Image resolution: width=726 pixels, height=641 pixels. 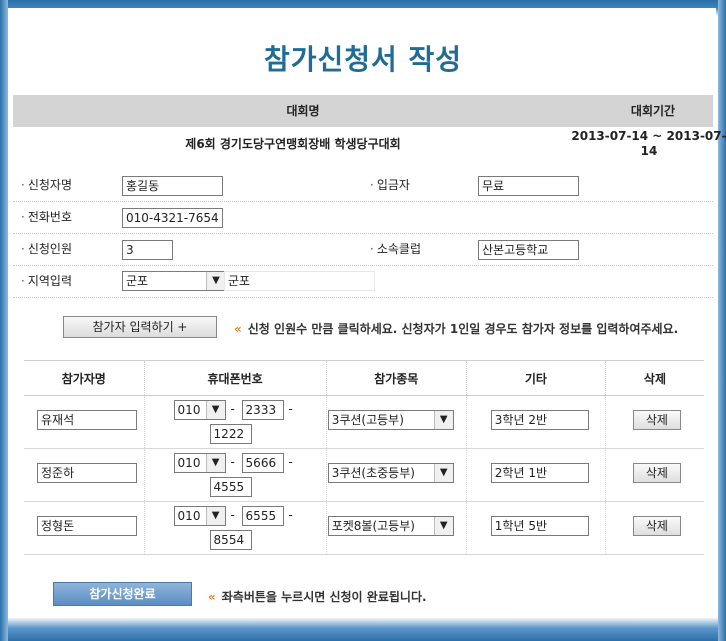 What do you see at coordinates (363, 250) in the screenshot?
I see `form-row-count: 신청인원 3 소속클럽 산본고등학교` at bounding box center [363, 250].